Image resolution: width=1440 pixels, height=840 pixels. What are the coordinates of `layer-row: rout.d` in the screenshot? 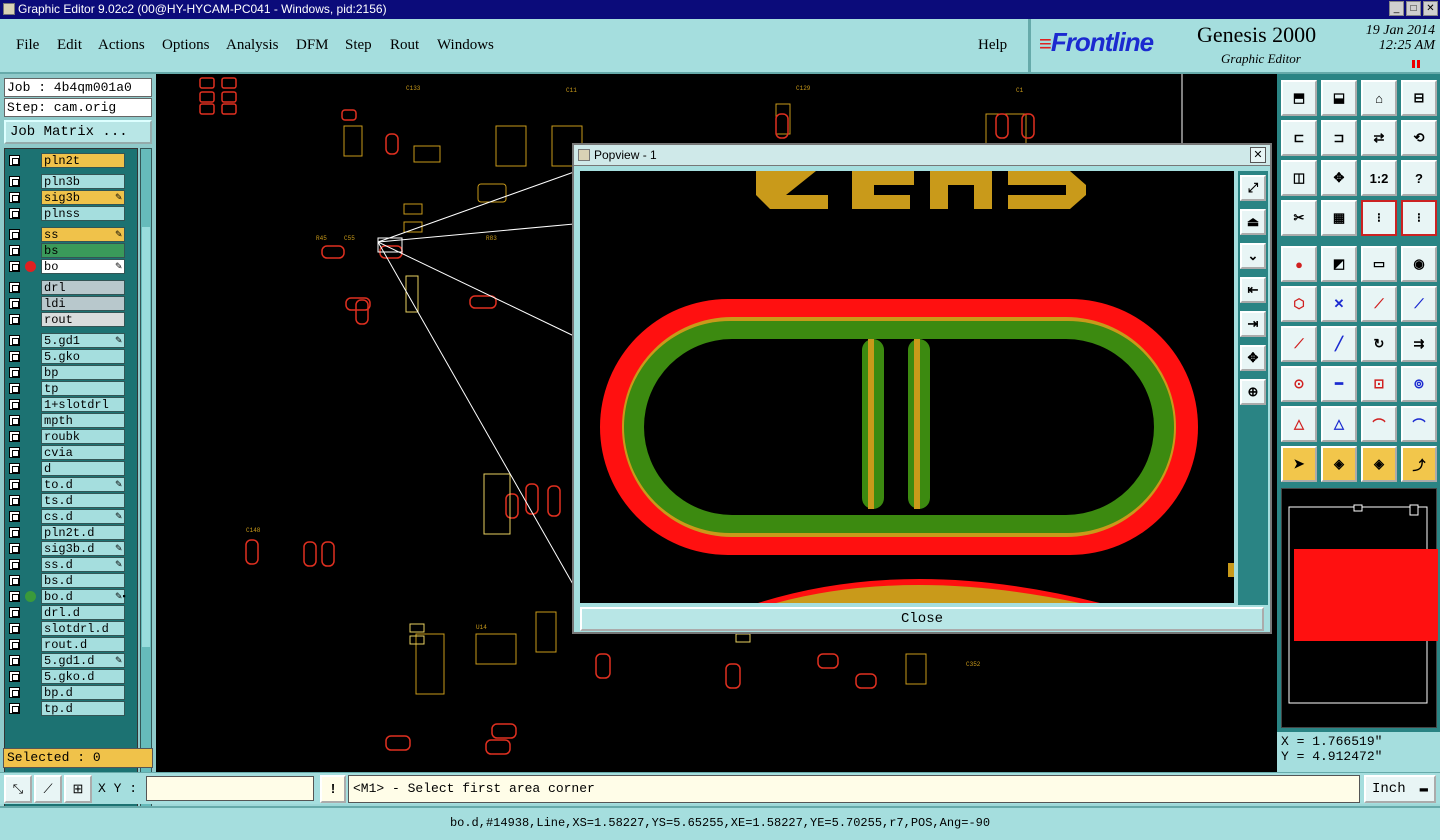 It's located at (72, 644).